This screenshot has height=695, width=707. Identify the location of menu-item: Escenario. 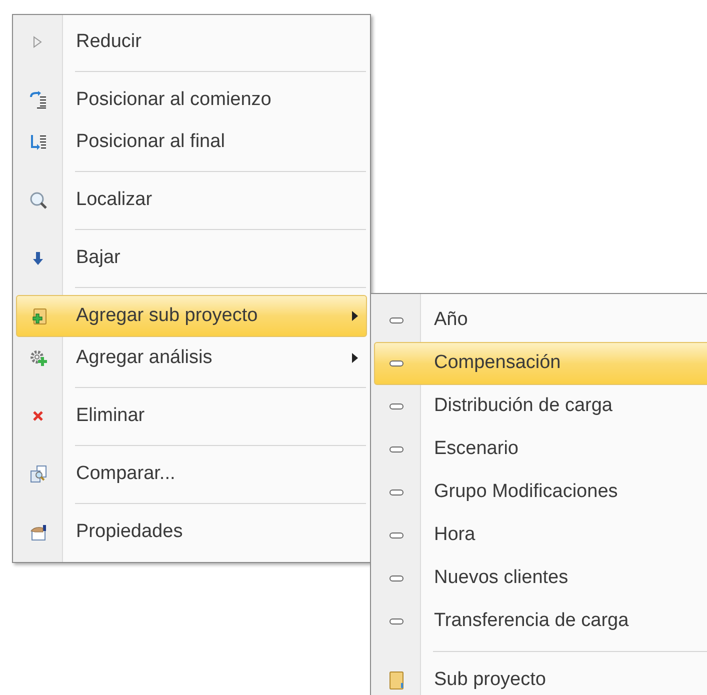
(540, 449).